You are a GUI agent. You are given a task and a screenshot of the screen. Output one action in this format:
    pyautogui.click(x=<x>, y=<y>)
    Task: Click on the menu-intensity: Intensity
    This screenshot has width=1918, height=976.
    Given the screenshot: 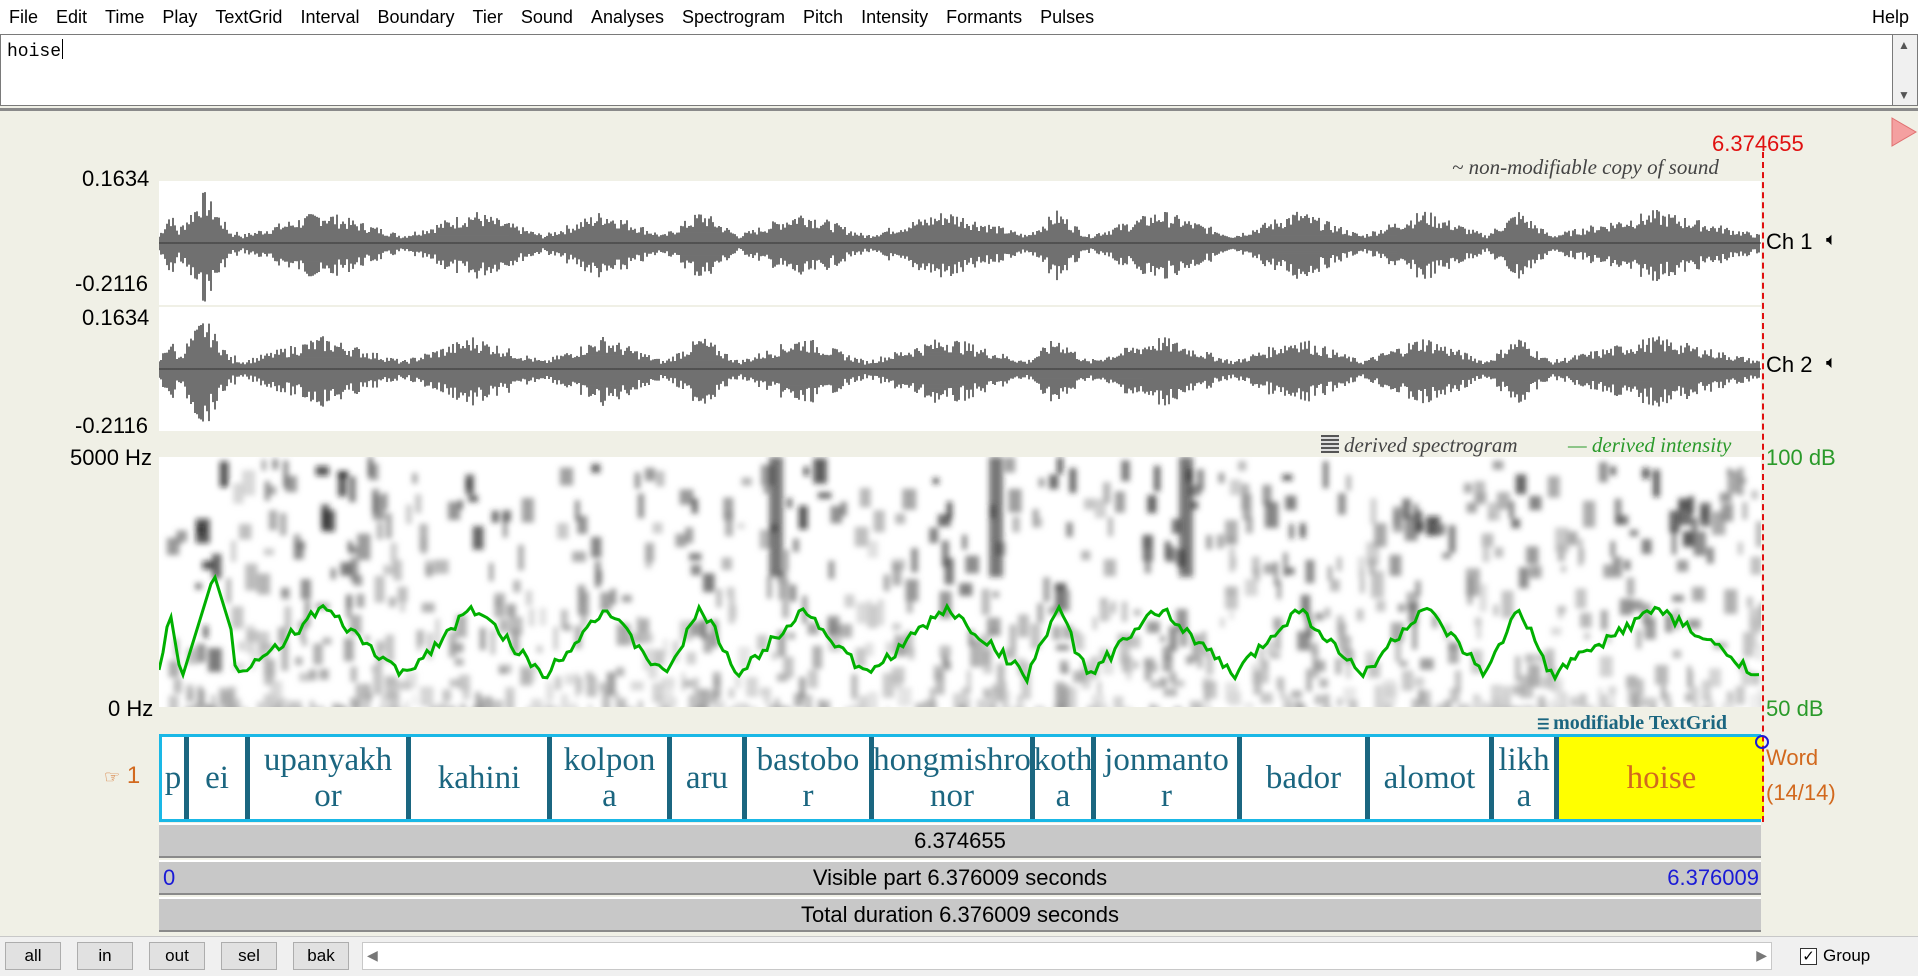 What is the action you would take?
    pyautogui.click(x=894, y=17)
    